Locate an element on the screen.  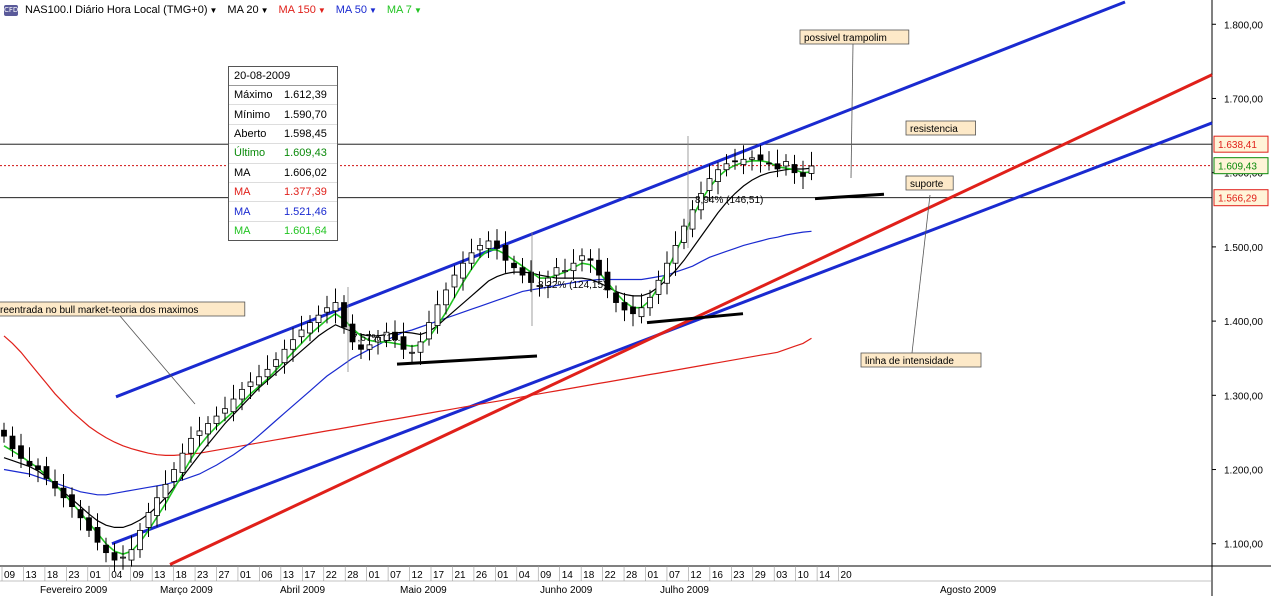
x-tick-label: 09 is located at coordinates (10, 575).